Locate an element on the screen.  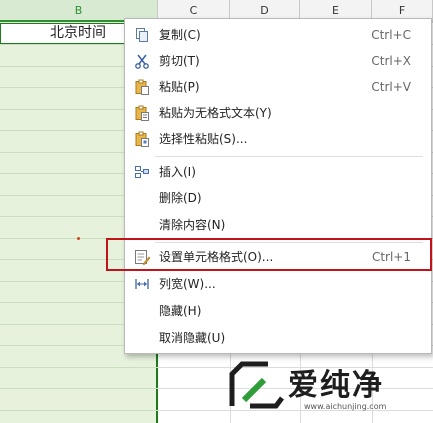
menu-item-format-cells: 设置单元格格式(O)... Ctrl+1 is located at coordinates (278, 257).